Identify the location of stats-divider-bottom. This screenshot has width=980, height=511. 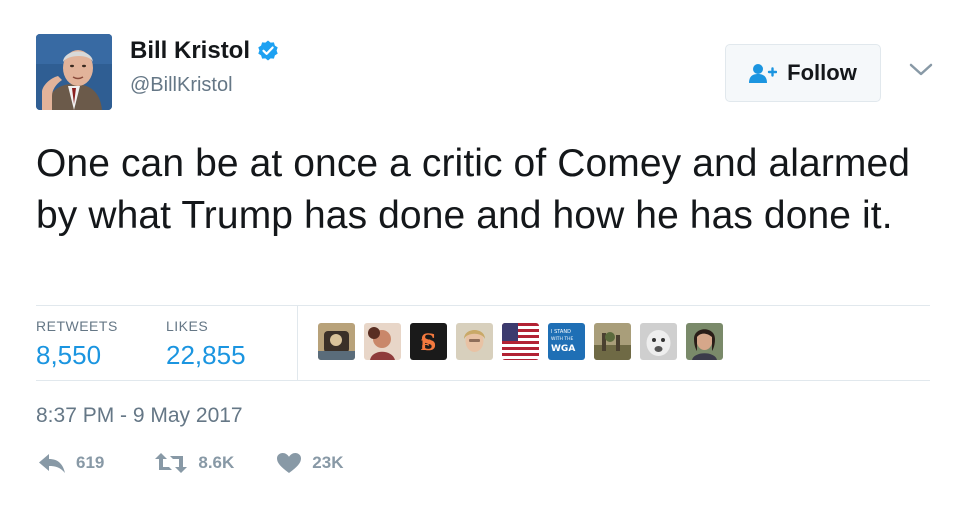
(483, 380).